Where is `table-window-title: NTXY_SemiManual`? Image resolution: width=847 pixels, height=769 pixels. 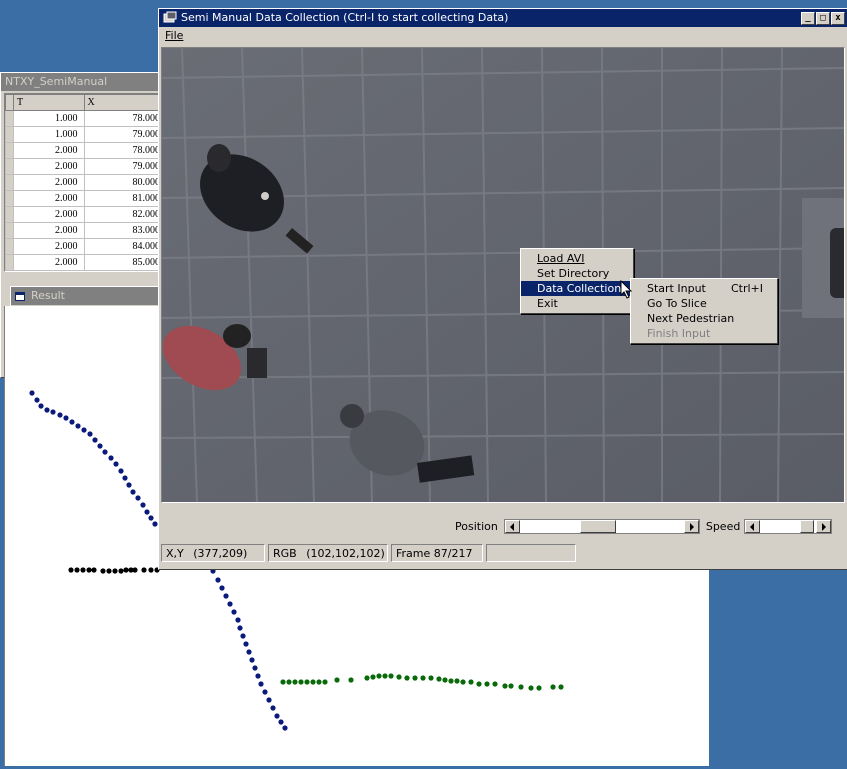
table-window-title: NTXY_SemiManual is located at coordinates (85, 82).